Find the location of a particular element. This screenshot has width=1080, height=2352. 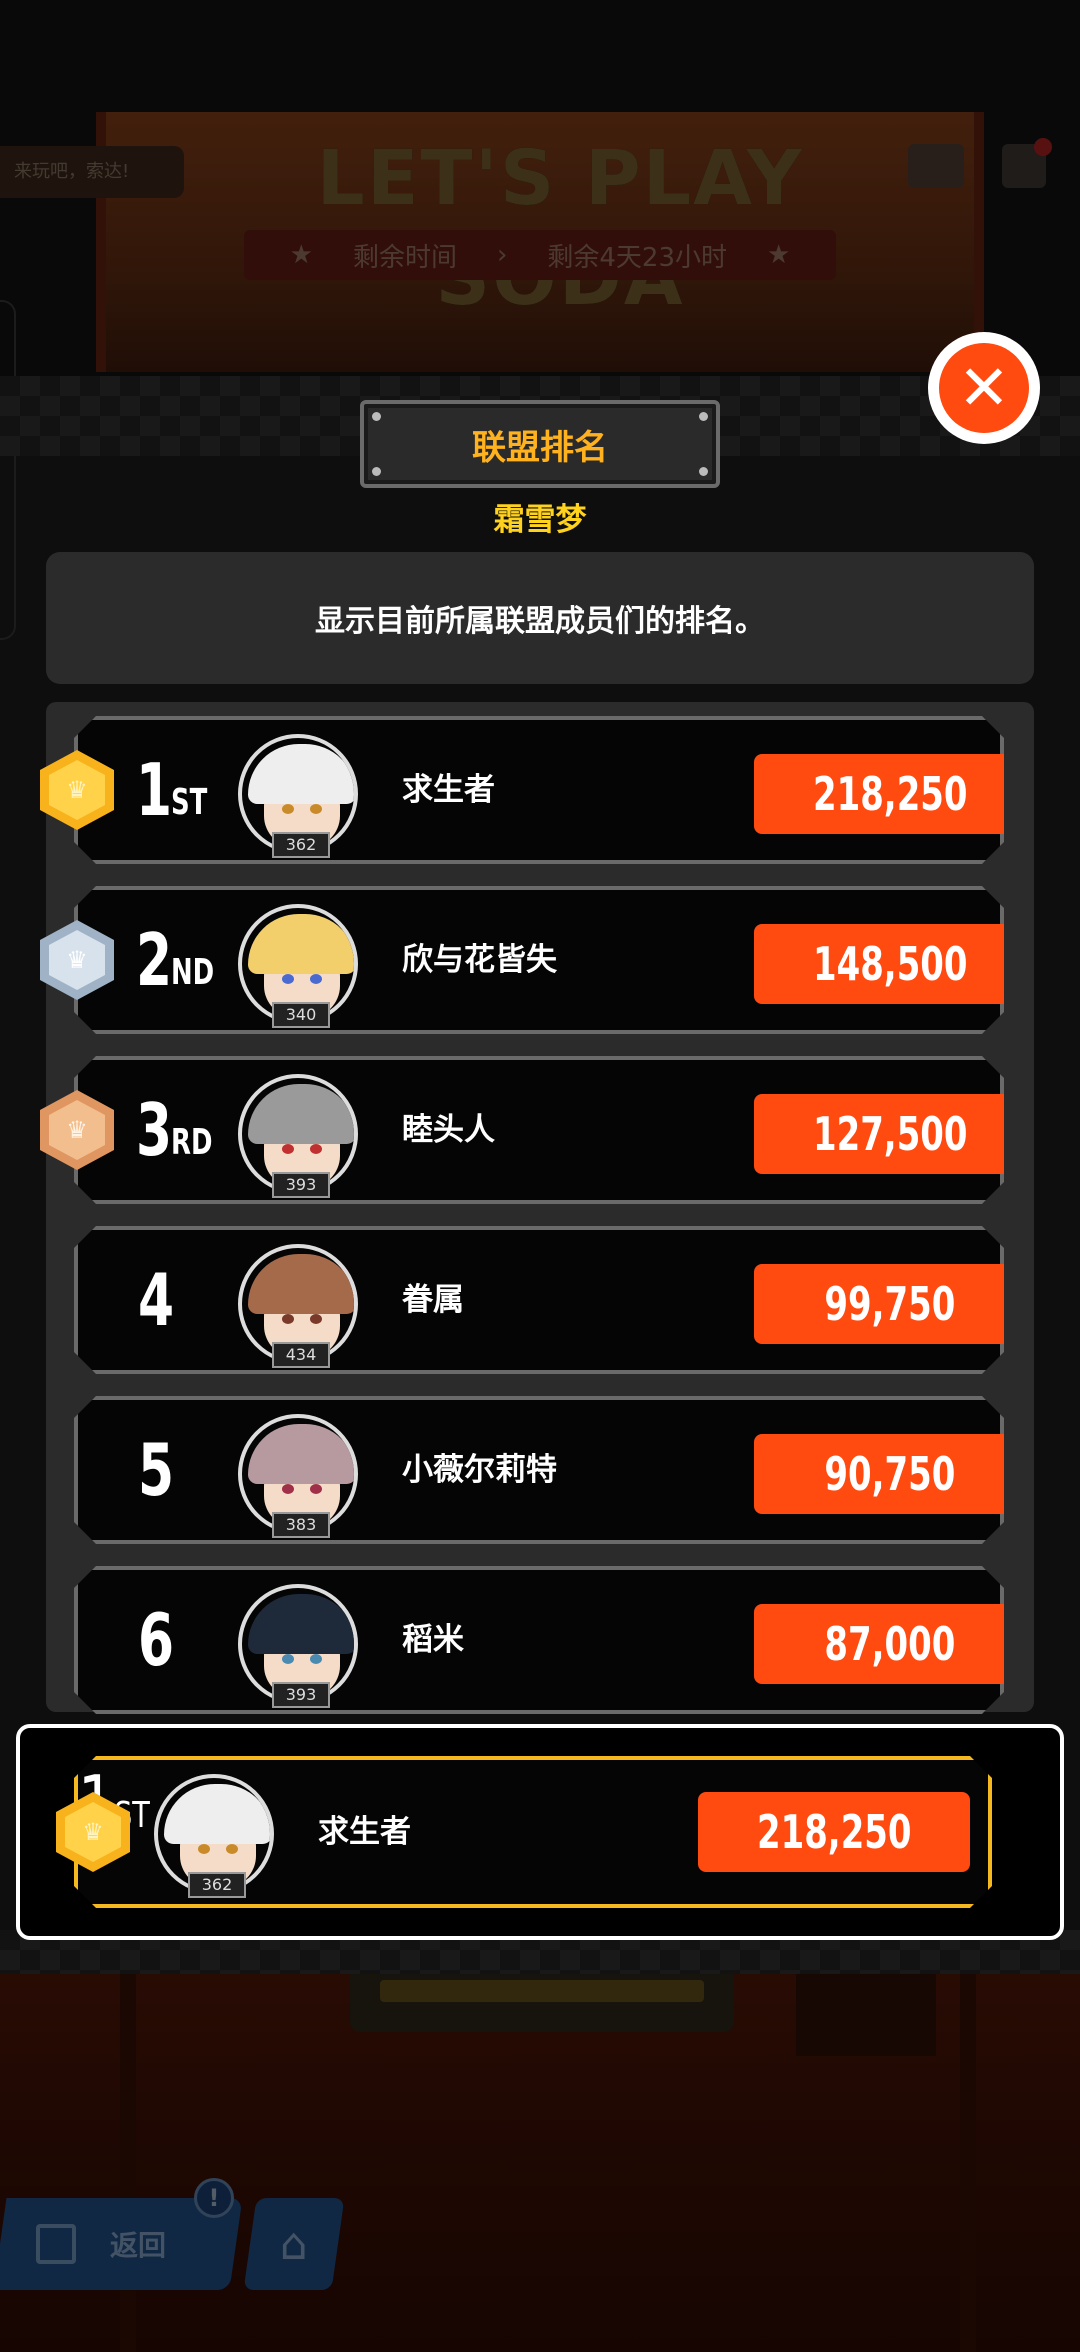

rank-digit: 1 is located at coordinates (154, 790).